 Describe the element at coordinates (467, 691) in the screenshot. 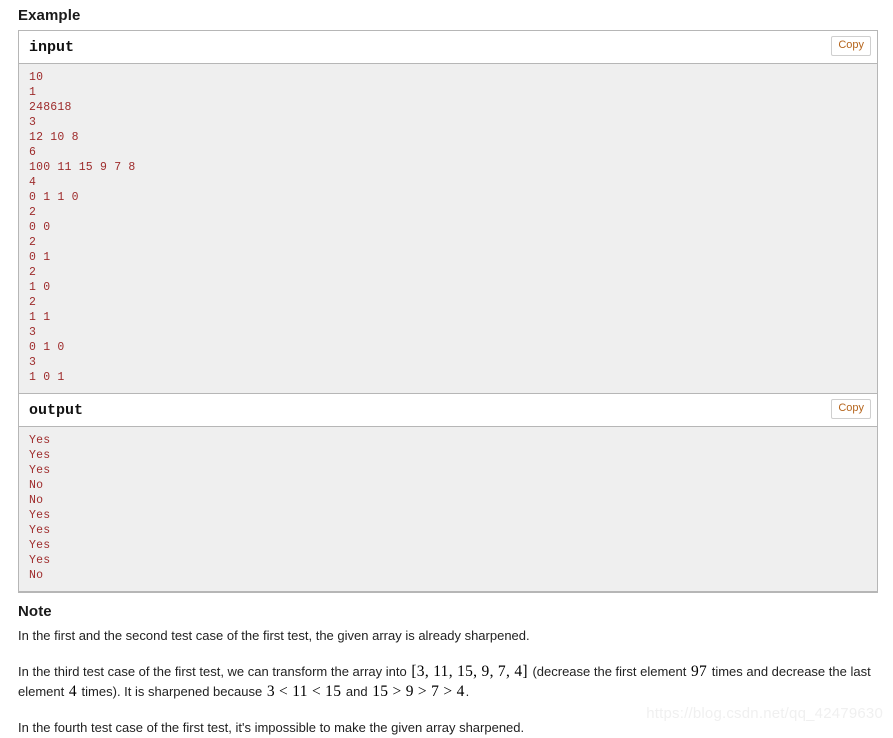

I see `note-p2-text-6: .` at that location.